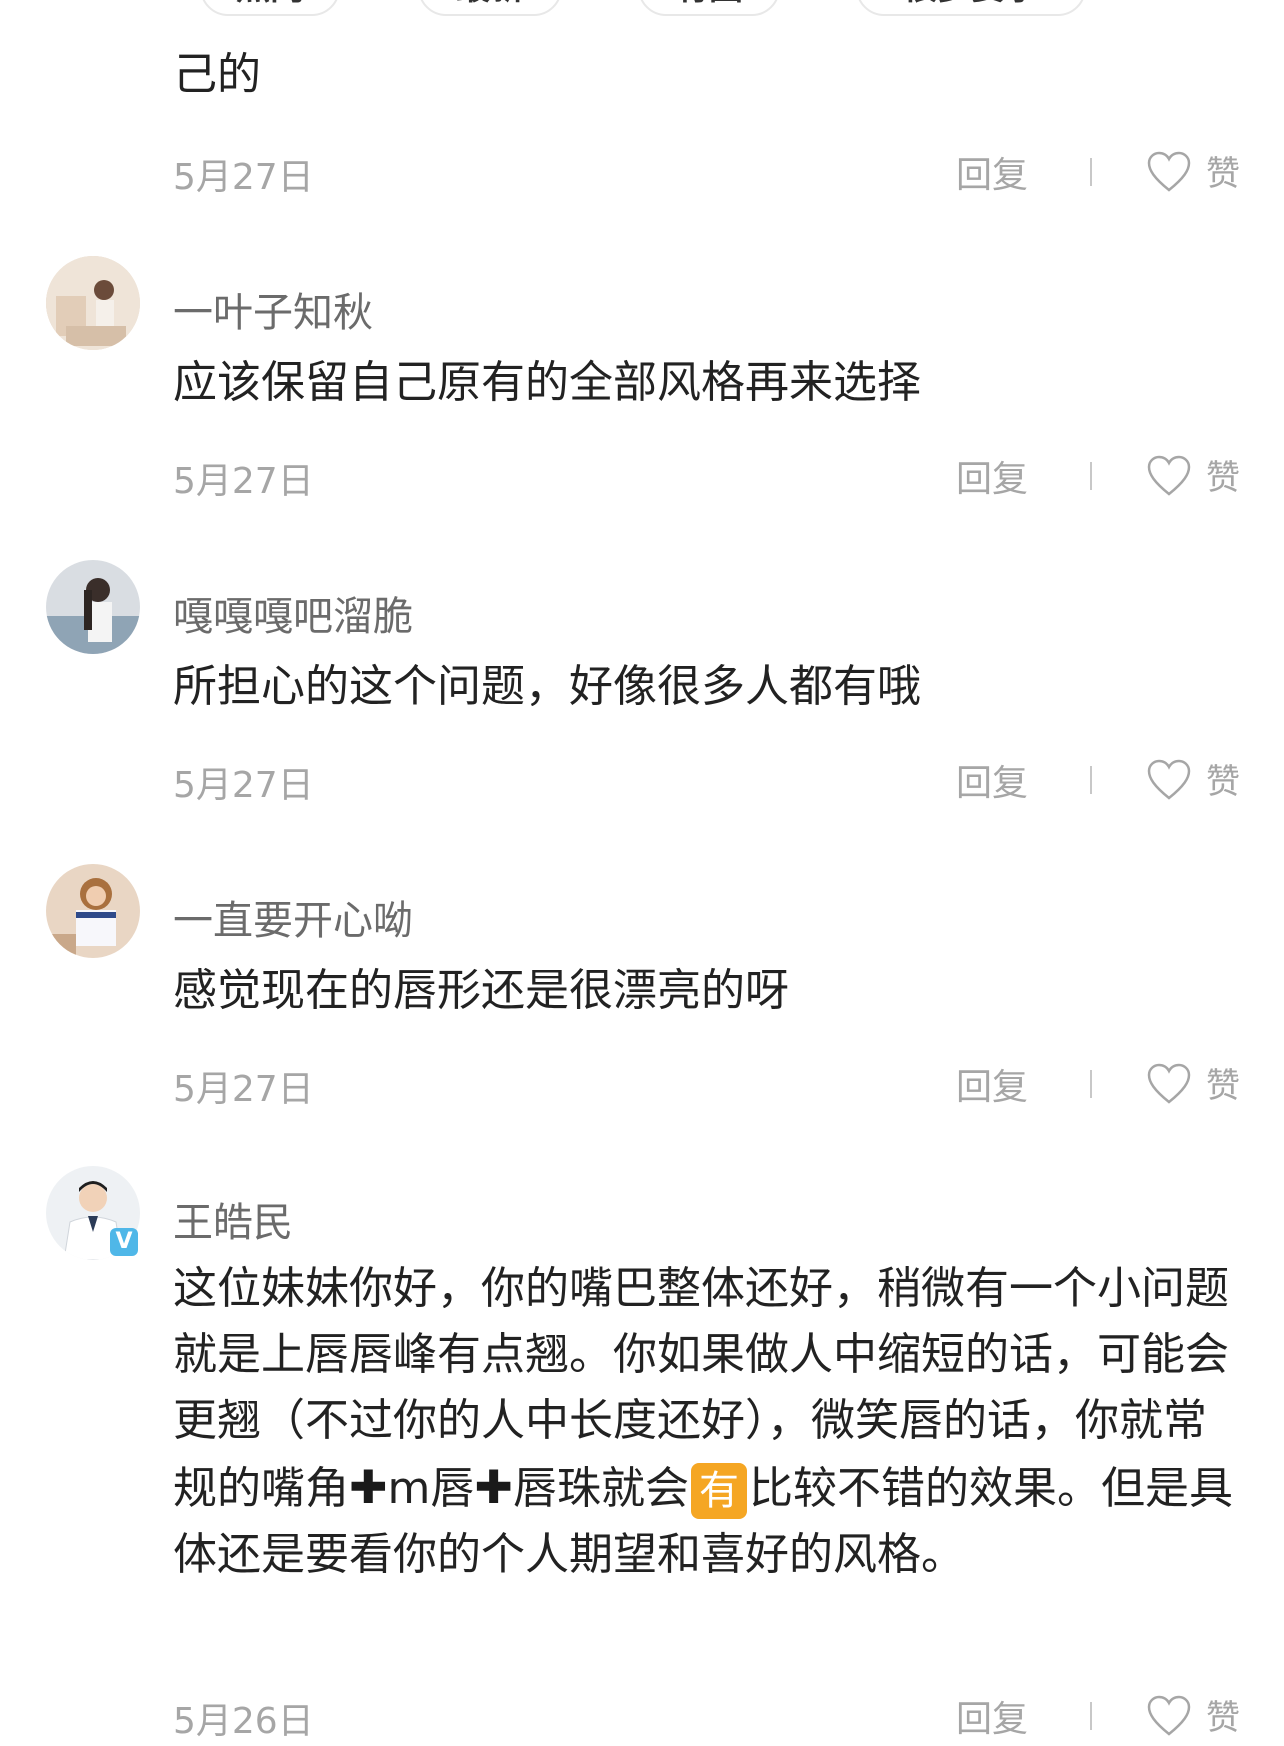  Describe the element at coordinates (709, 8) in the screenshot. I see `tab-with-image: 有图` at that location.